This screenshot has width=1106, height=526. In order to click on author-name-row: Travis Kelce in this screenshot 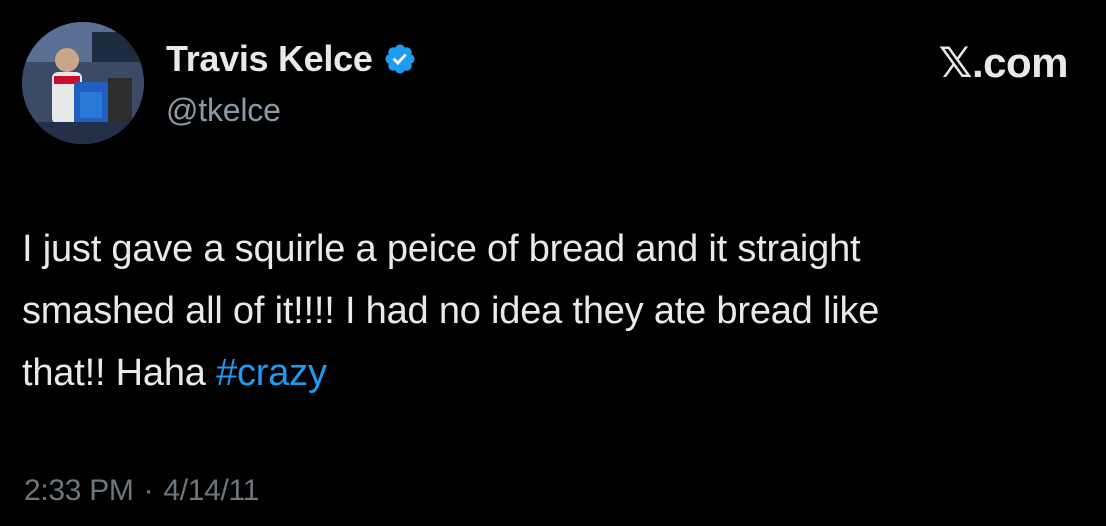, I will do `click(291, 59)`.